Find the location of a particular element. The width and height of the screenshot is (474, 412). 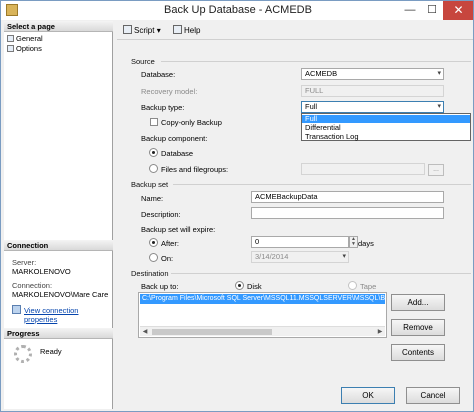

component-files-radio is located at coordinates (153, 168).